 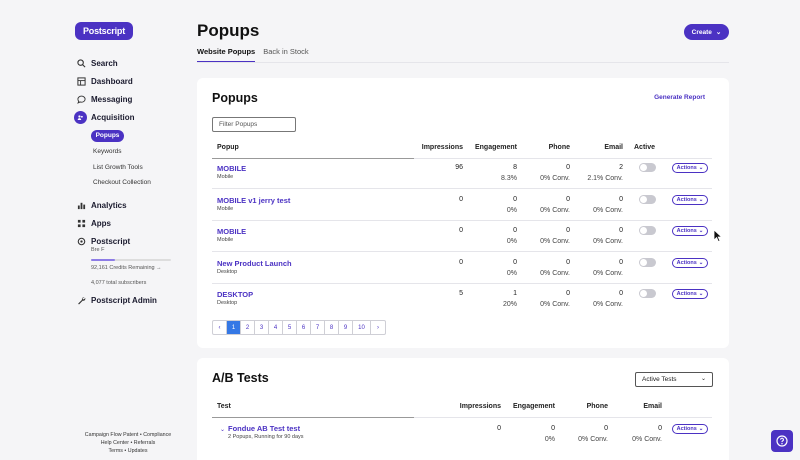 I want to click on phone-count: 0, so click(x=568, y=167).